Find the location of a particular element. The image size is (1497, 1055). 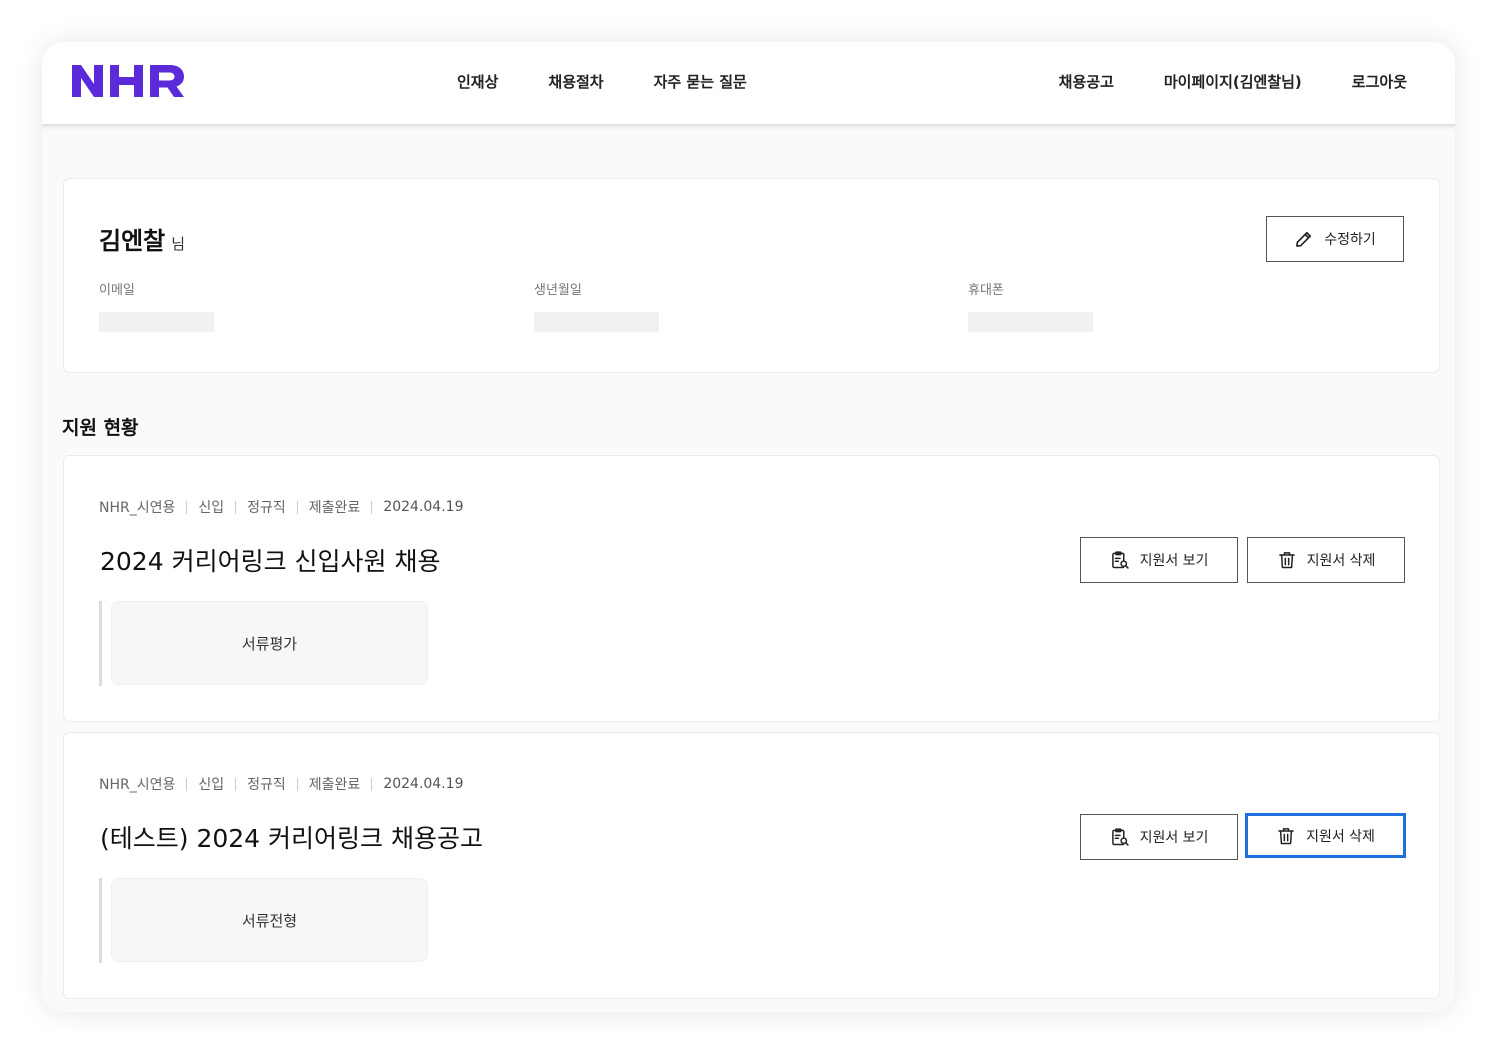

edit-profile-button: 수정하기 is located at coordinates (1335, 239).